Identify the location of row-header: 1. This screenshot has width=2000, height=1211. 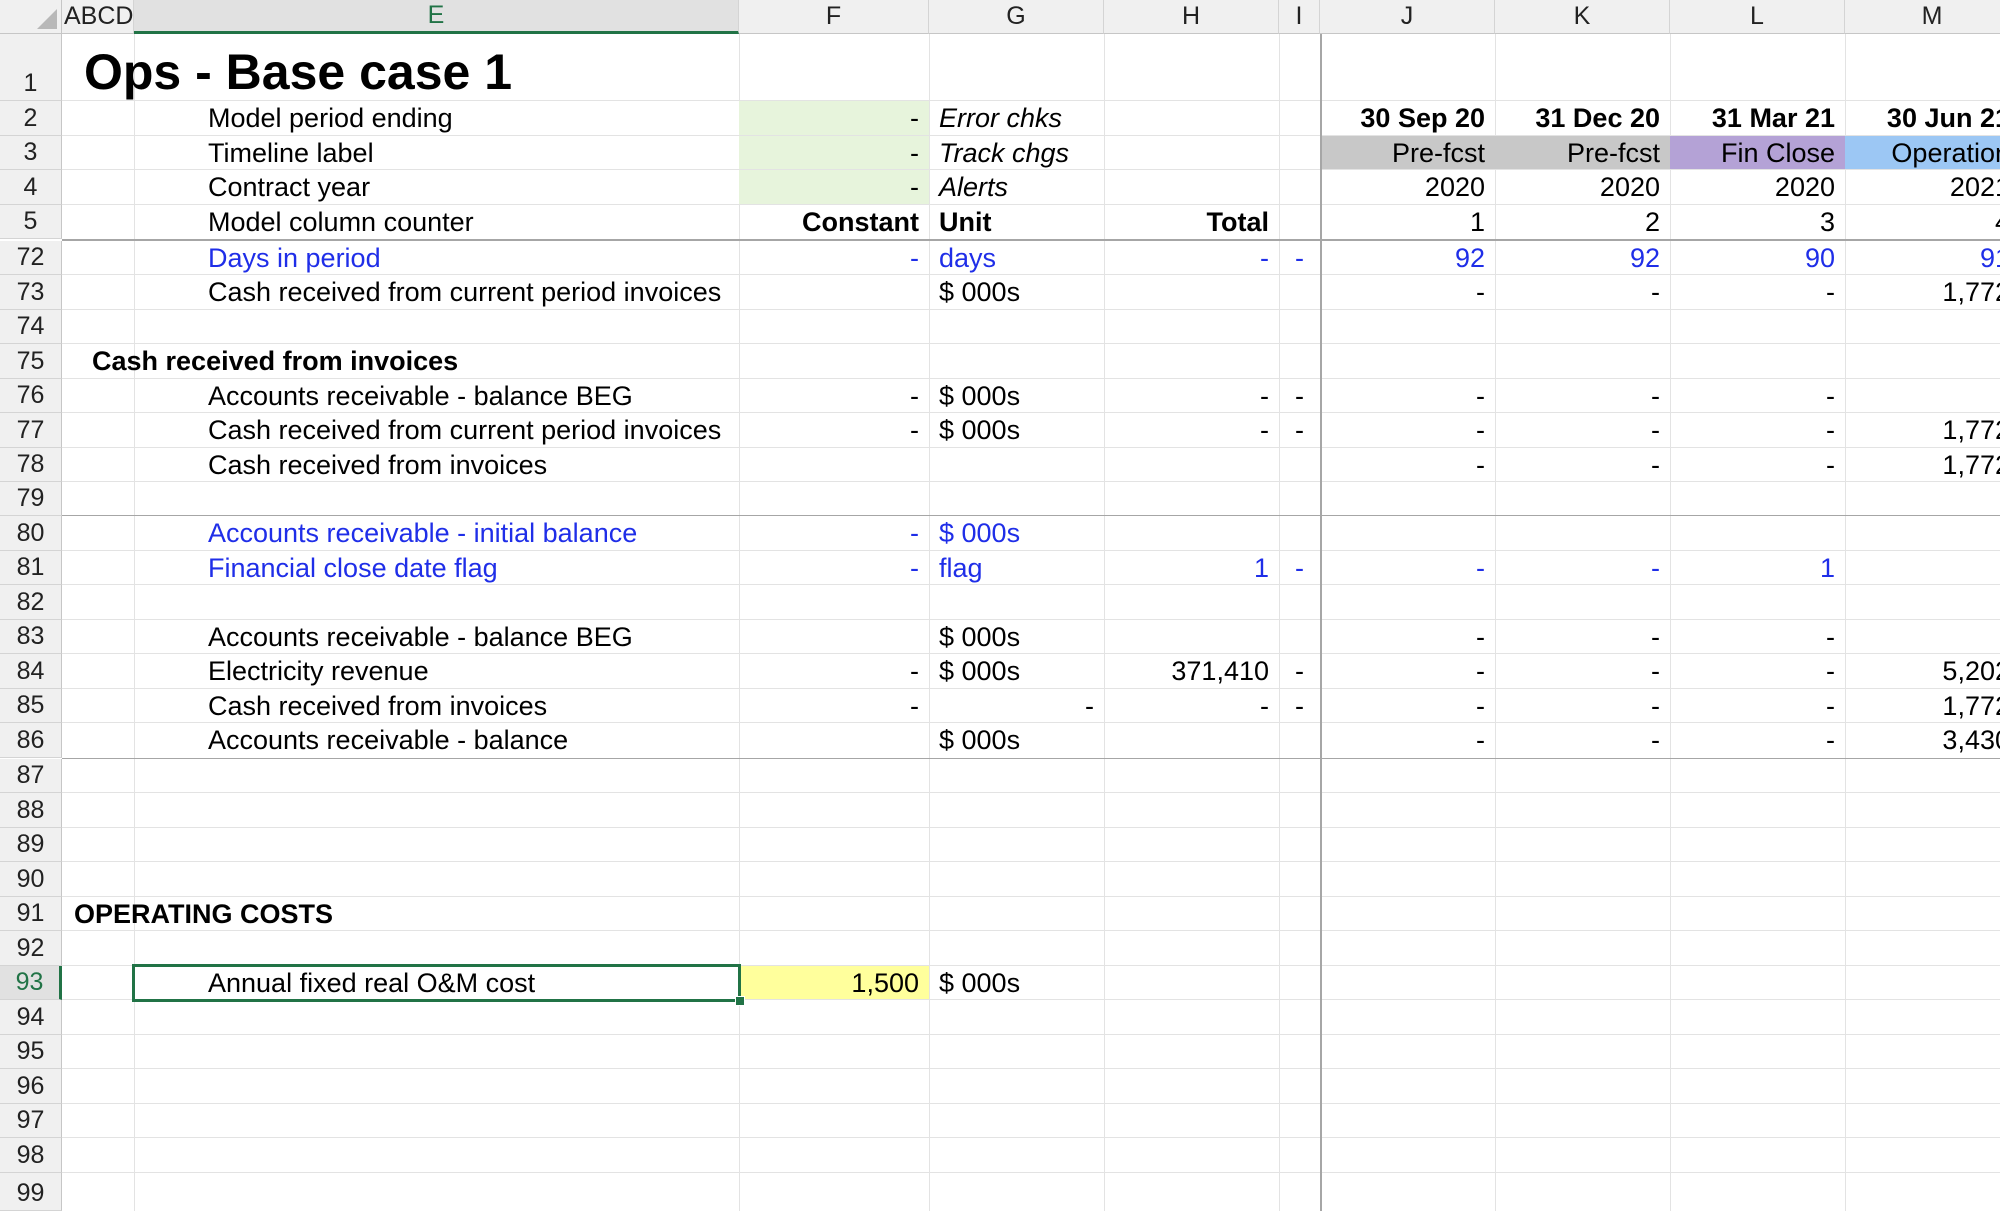
(31, 67).